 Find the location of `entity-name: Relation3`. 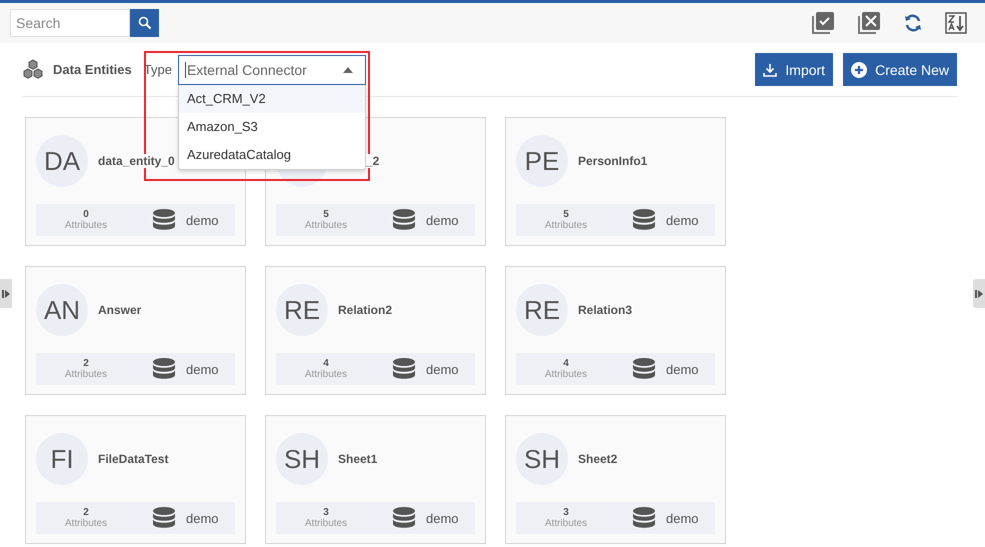

entity-name: Relation3 is located at coordinates (605, 310).